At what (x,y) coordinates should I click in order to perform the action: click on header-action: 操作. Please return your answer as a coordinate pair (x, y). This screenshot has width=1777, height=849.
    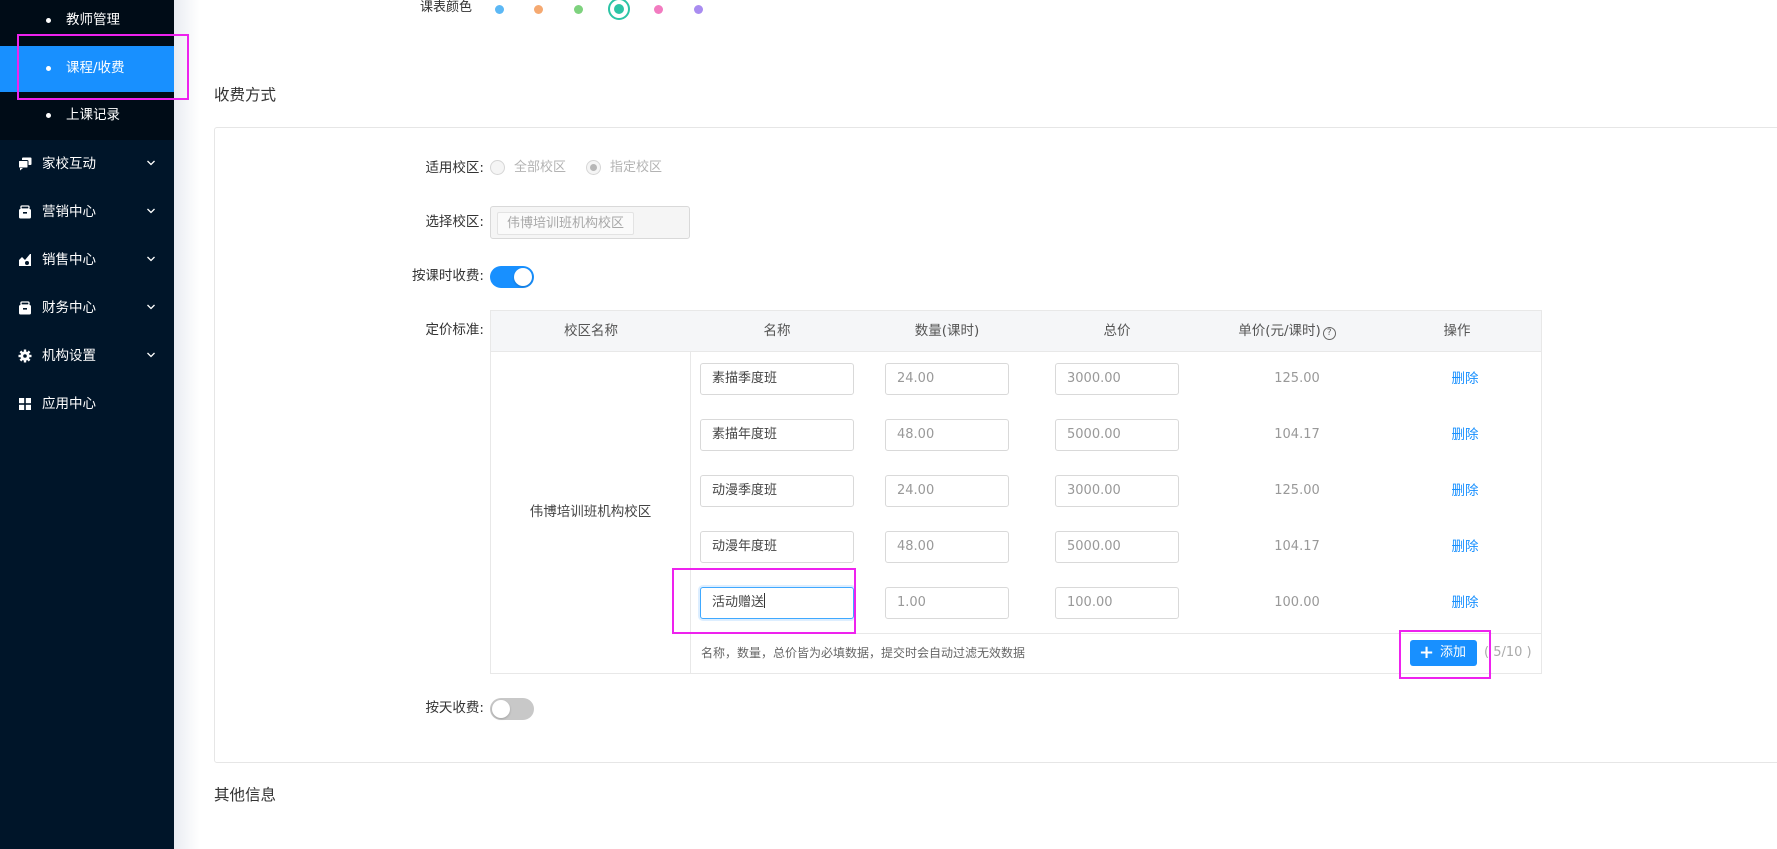
    Looking at the image, I should click on (1457, 331).